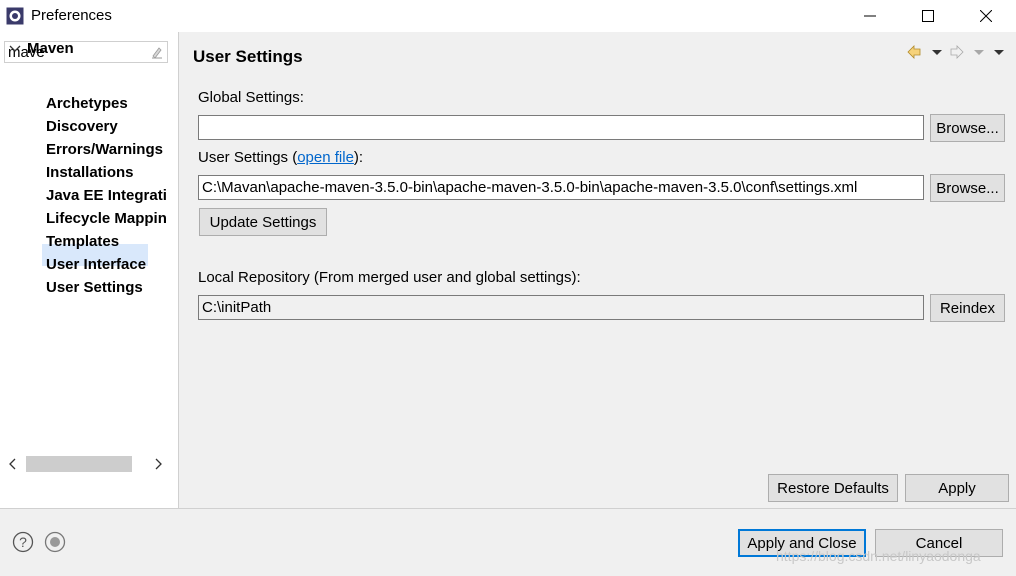 The height and width of the screenshot is (576, 1016). I want to click on reindex-button: Reindex, so click(967, 308).